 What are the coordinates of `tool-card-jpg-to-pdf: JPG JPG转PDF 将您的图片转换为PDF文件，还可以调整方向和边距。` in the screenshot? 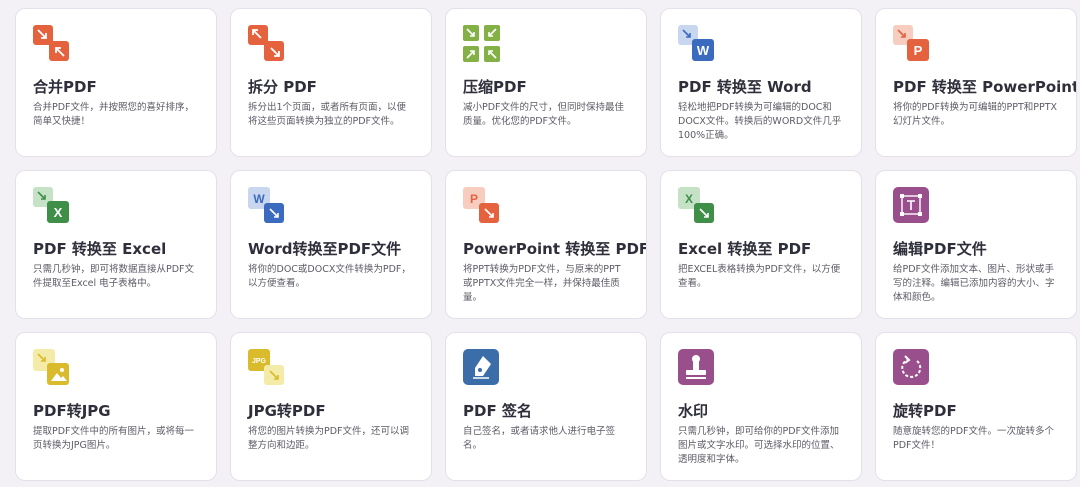 It's located at (331, 406).